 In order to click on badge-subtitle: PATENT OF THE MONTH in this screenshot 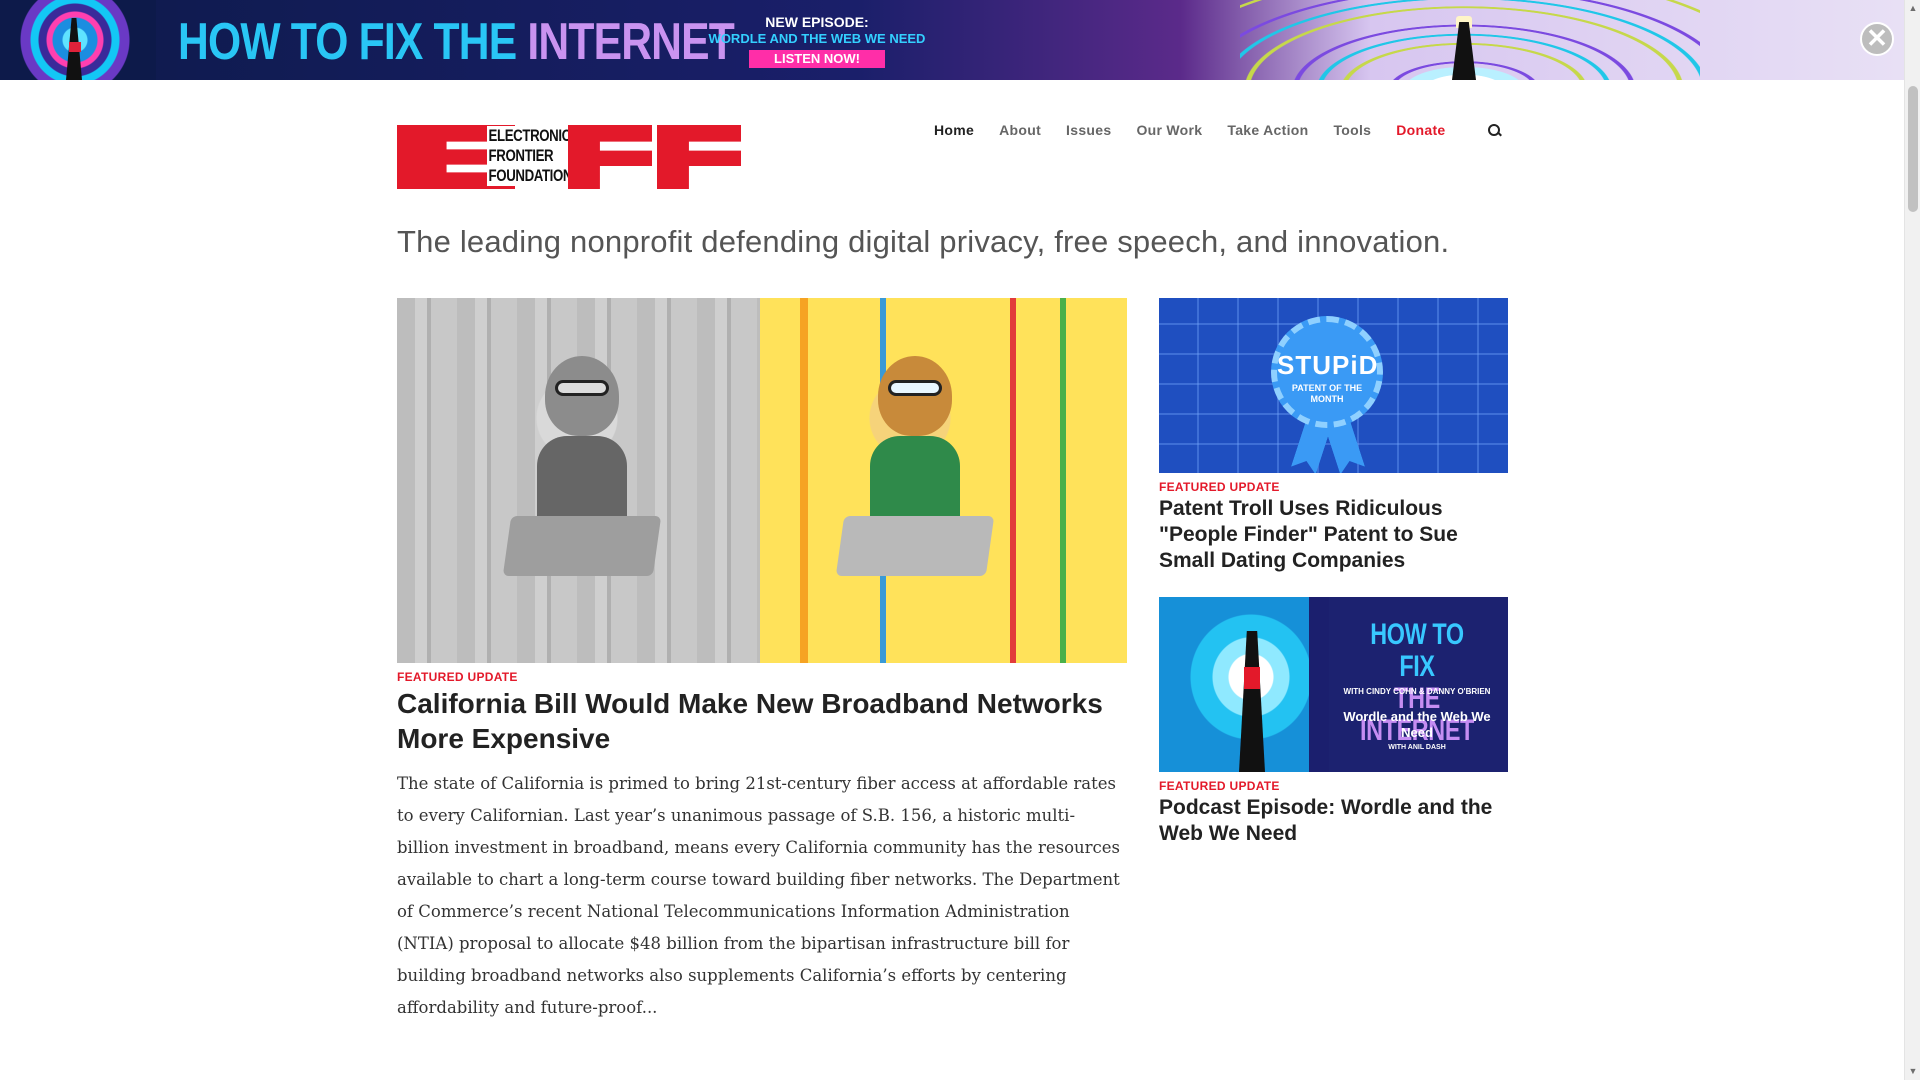, I will do `click(1327, 393)`.